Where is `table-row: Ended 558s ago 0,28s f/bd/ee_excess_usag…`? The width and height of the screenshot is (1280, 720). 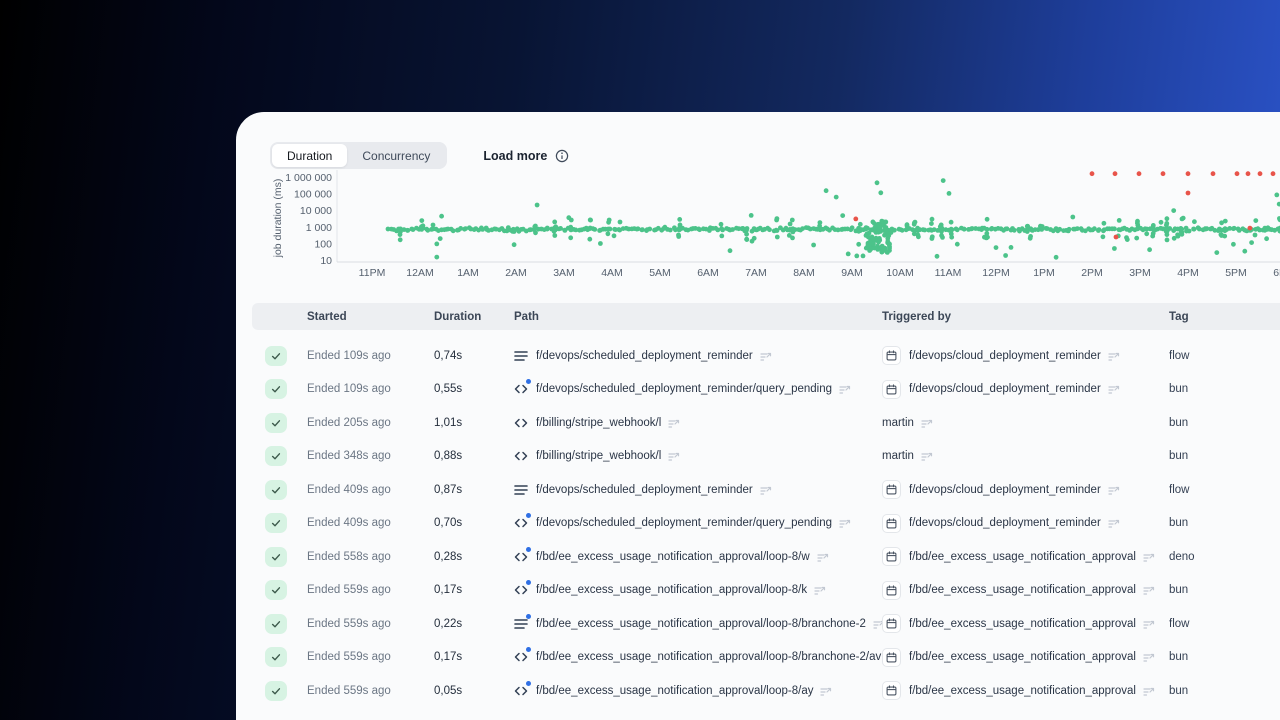
table-row: Ended 558s ago 0,28s f/bd/ee_excess_usag… is located at coordinates (766, 557).